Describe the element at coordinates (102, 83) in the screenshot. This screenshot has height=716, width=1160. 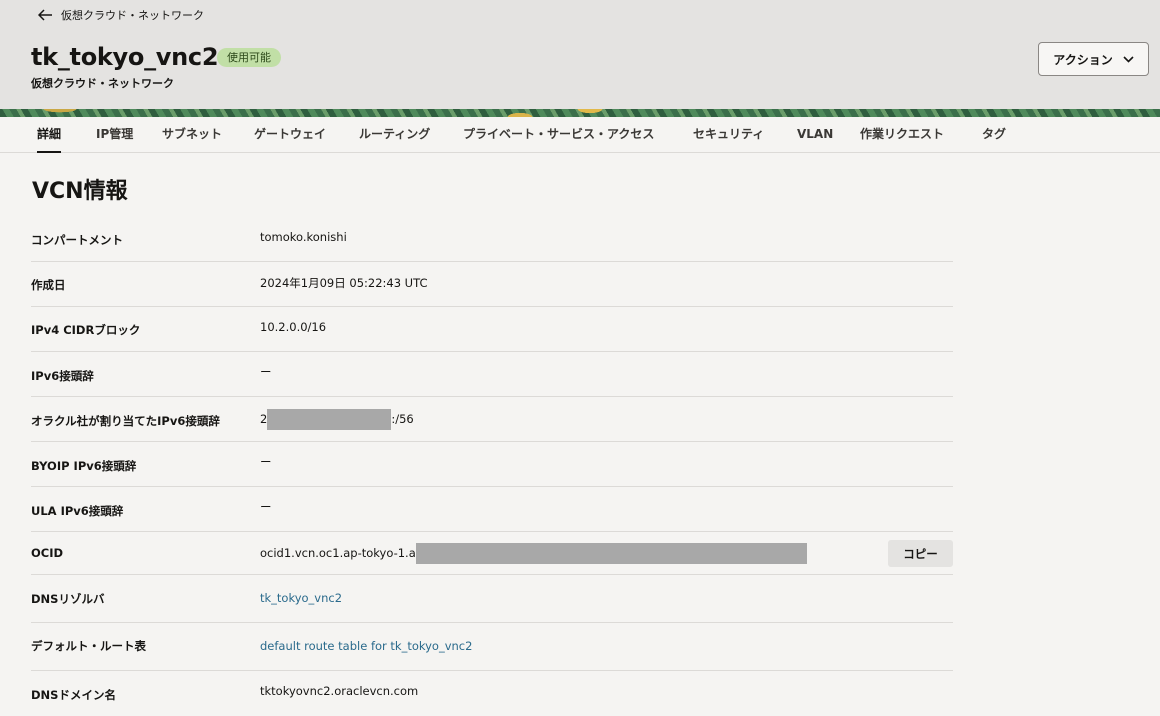
I see `page-subtitle: 仮想クラウド・ネットワーク` at that location.